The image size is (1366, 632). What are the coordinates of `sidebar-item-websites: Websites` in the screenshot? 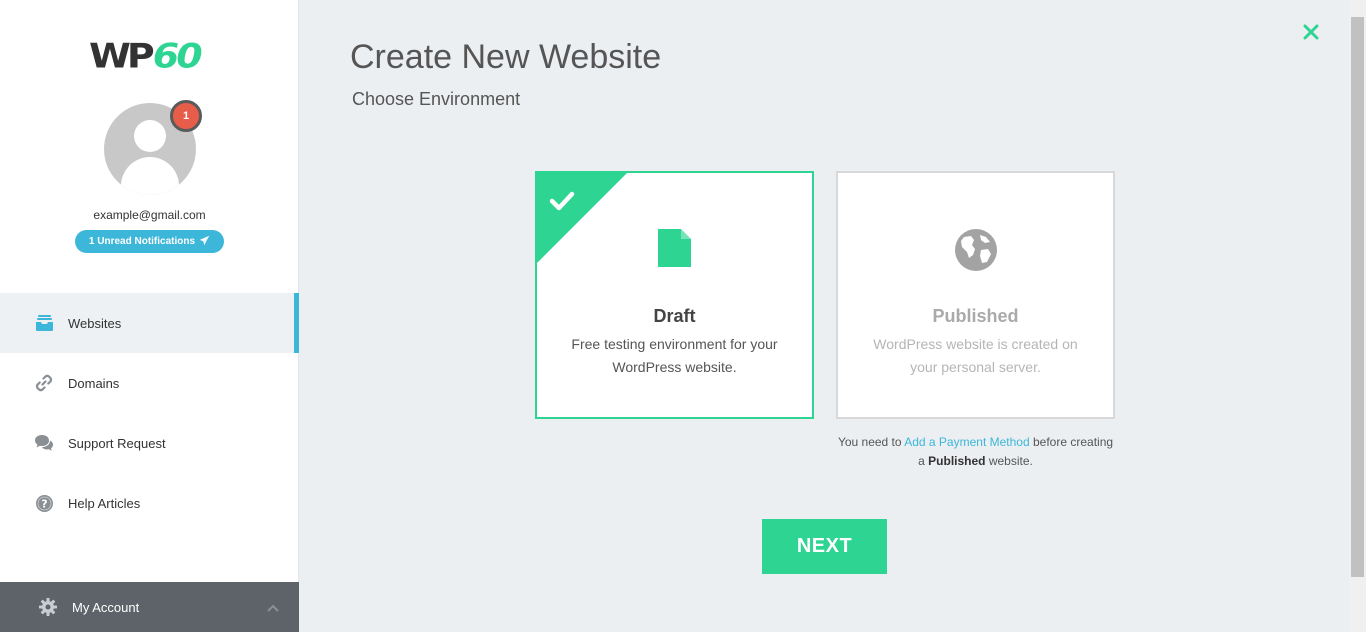 It's located at (149, 323).